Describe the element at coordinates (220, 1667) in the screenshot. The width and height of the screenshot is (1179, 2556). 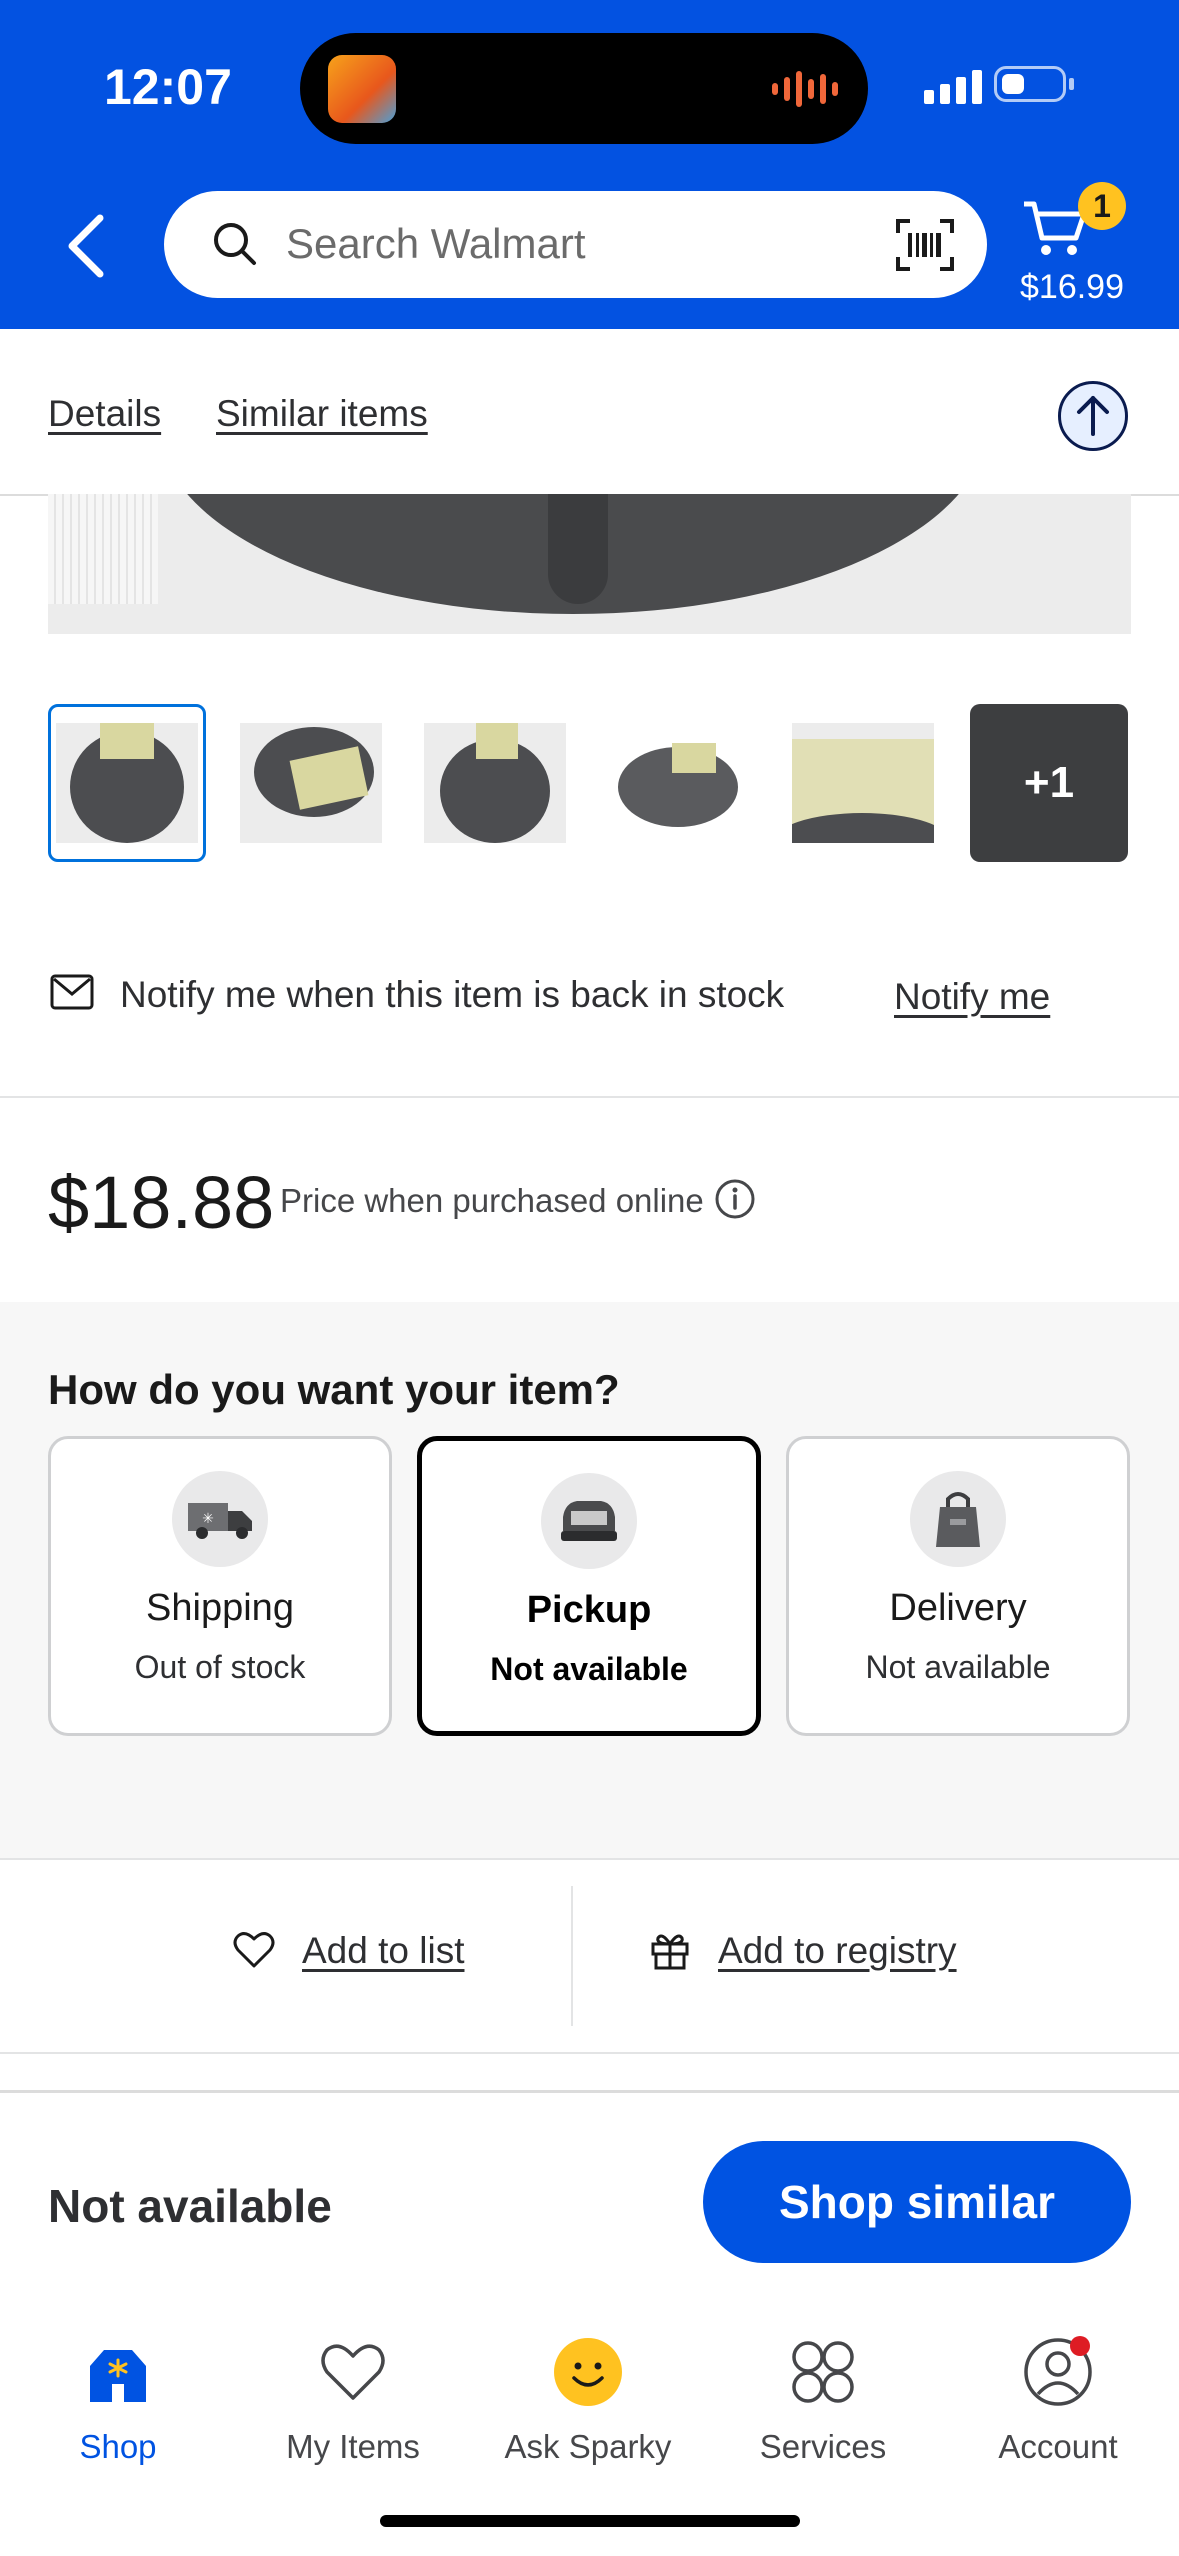
I see `option-status: Out of stock` at that location.